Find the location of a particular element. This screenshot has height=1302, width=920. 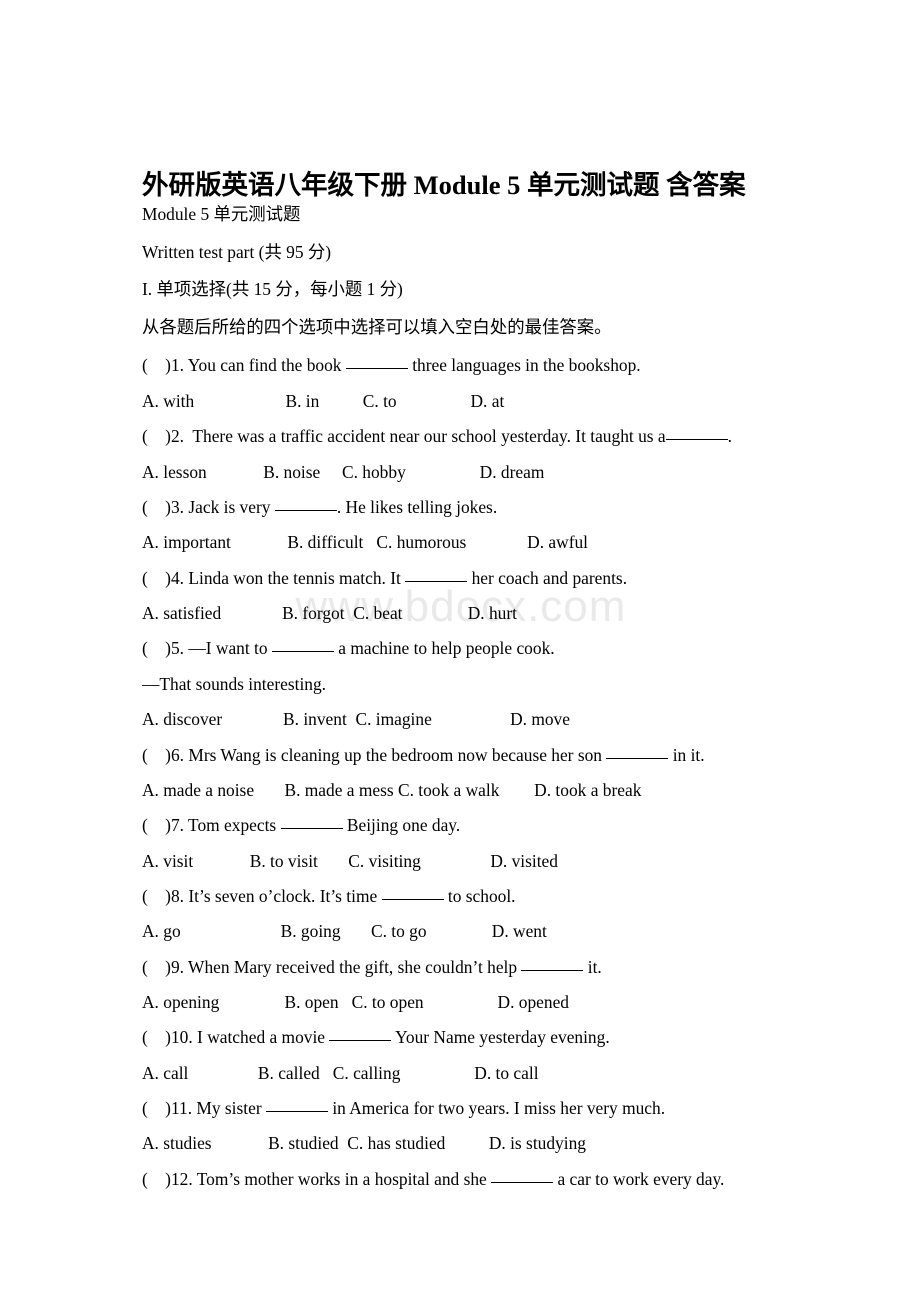

question-stem: ( )7. Tom expects Beijing one day. is located at coordinates (301, 825).